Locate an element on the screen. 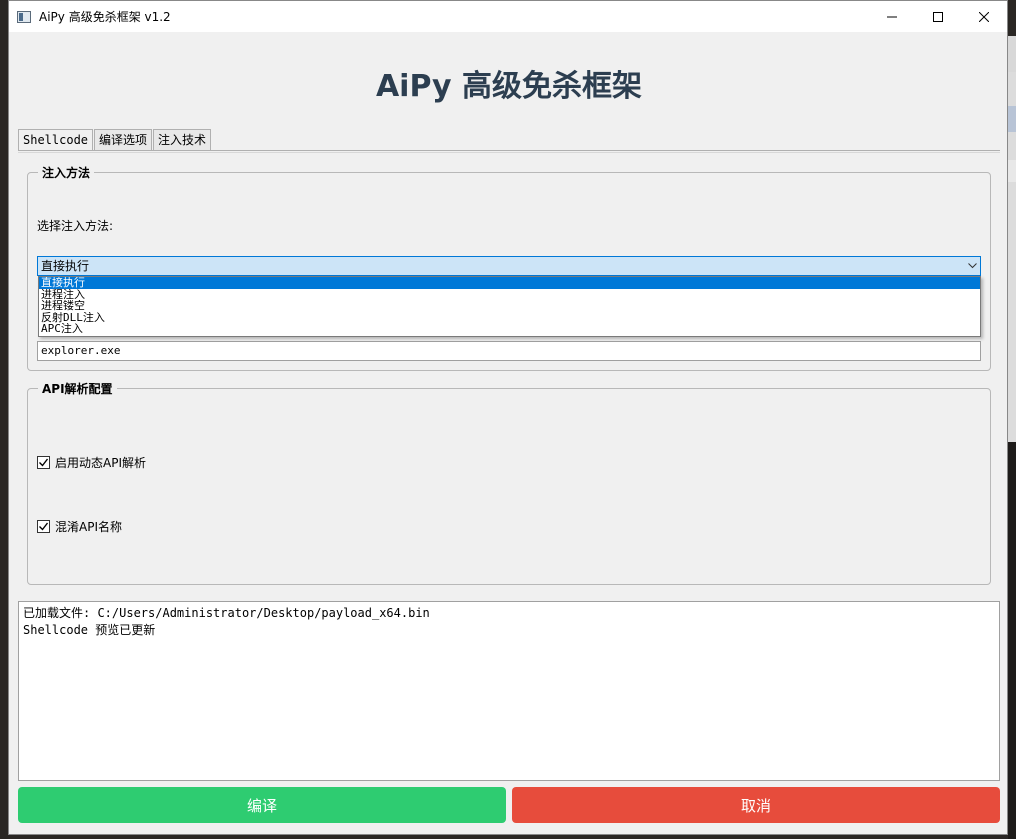 Image resolution: width=1016 pixels, height=839 pixels. dropdown-option: 进程镂空 is located at coordinates (509, 306).